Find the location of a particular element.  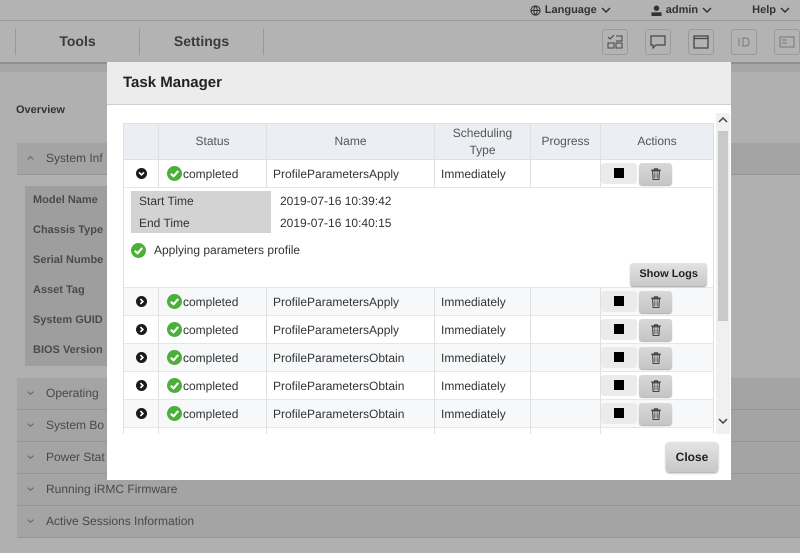

user-icon is located at coordinates (656, 10).